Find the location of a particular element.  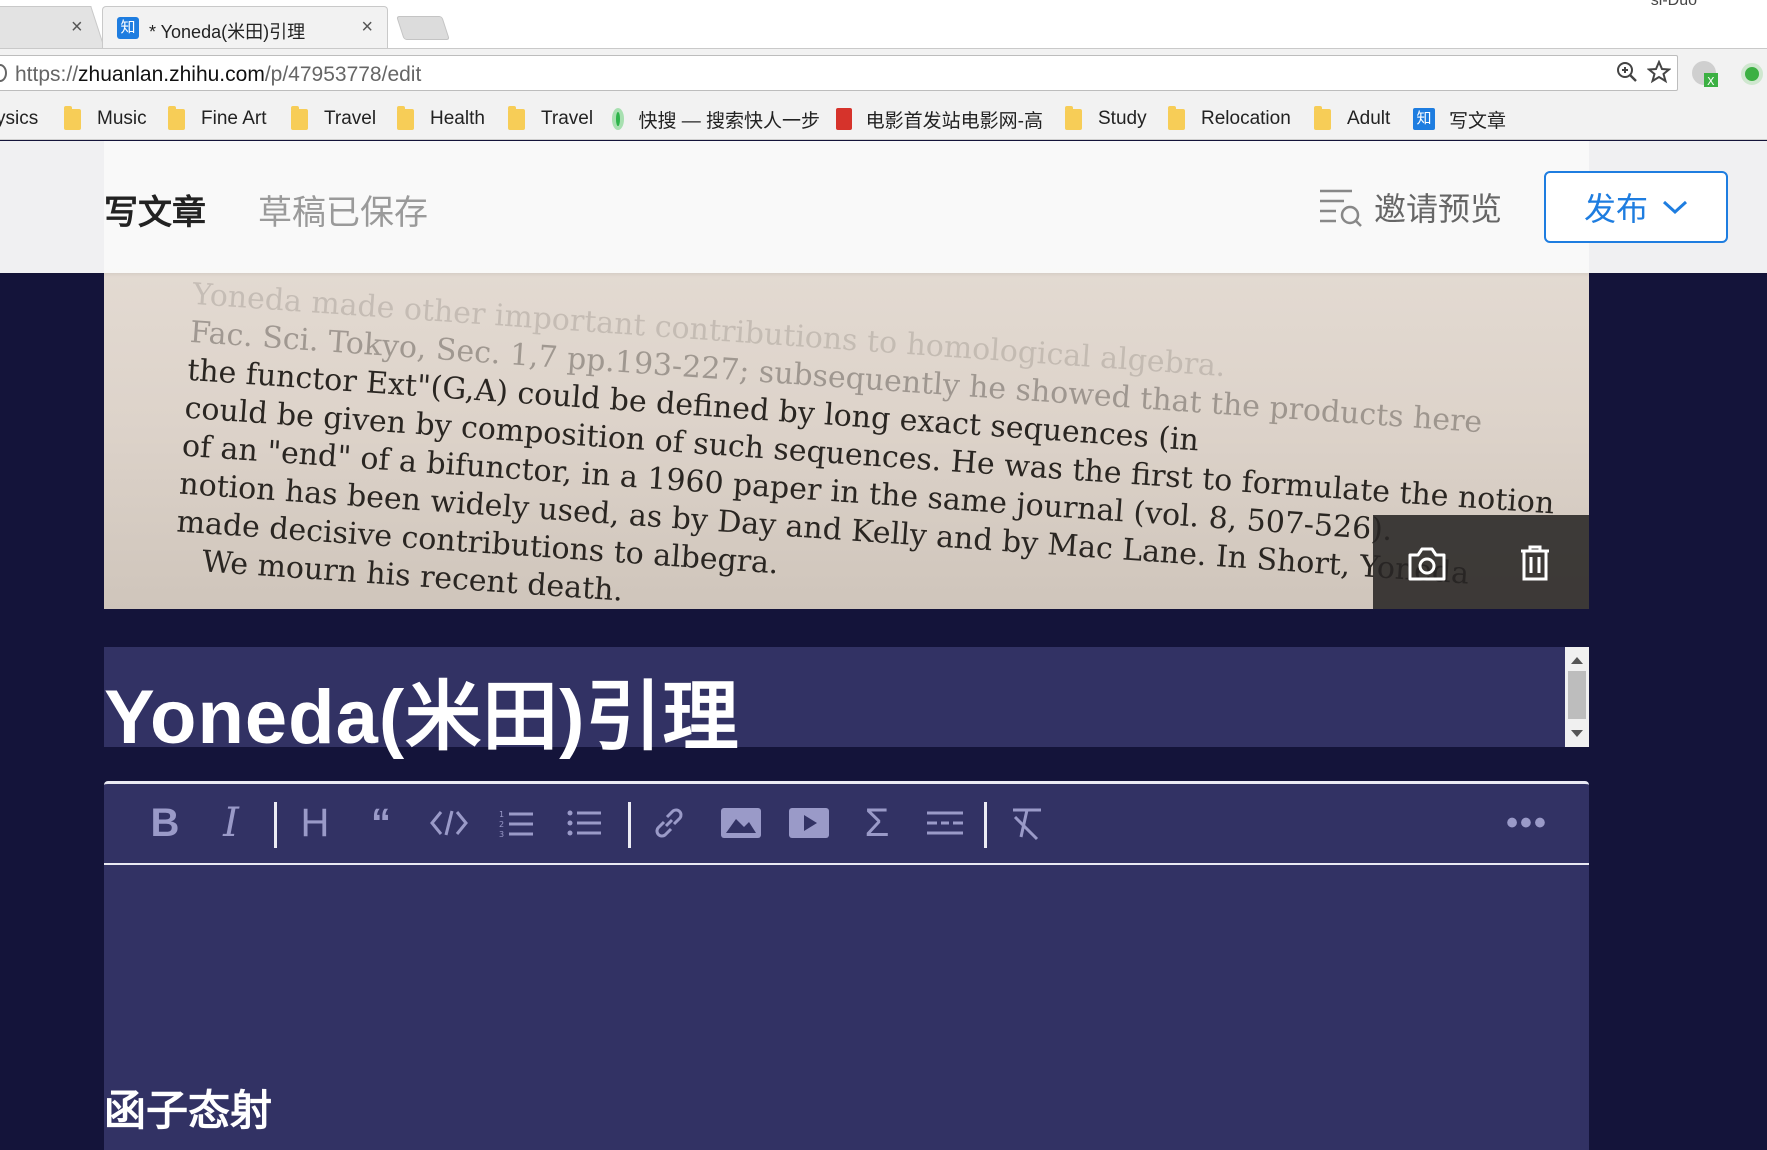

svg-text: 2 is located at coordinates (501, 824).